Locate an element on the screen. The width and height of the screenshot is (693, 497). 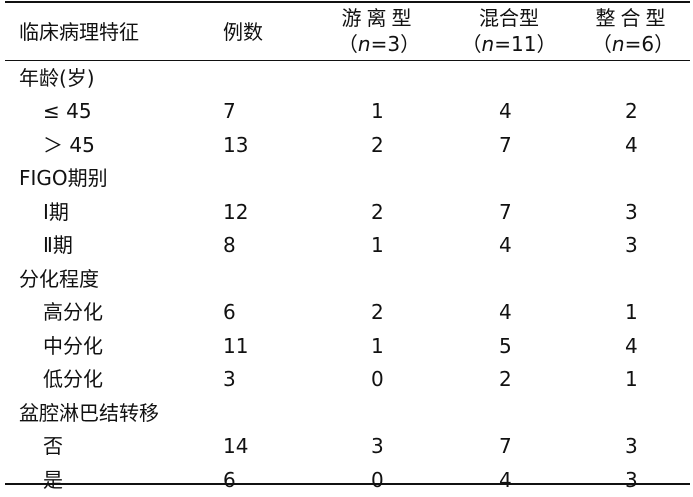
table-row-group: 分化程度 is located at coordinates (347, 279).